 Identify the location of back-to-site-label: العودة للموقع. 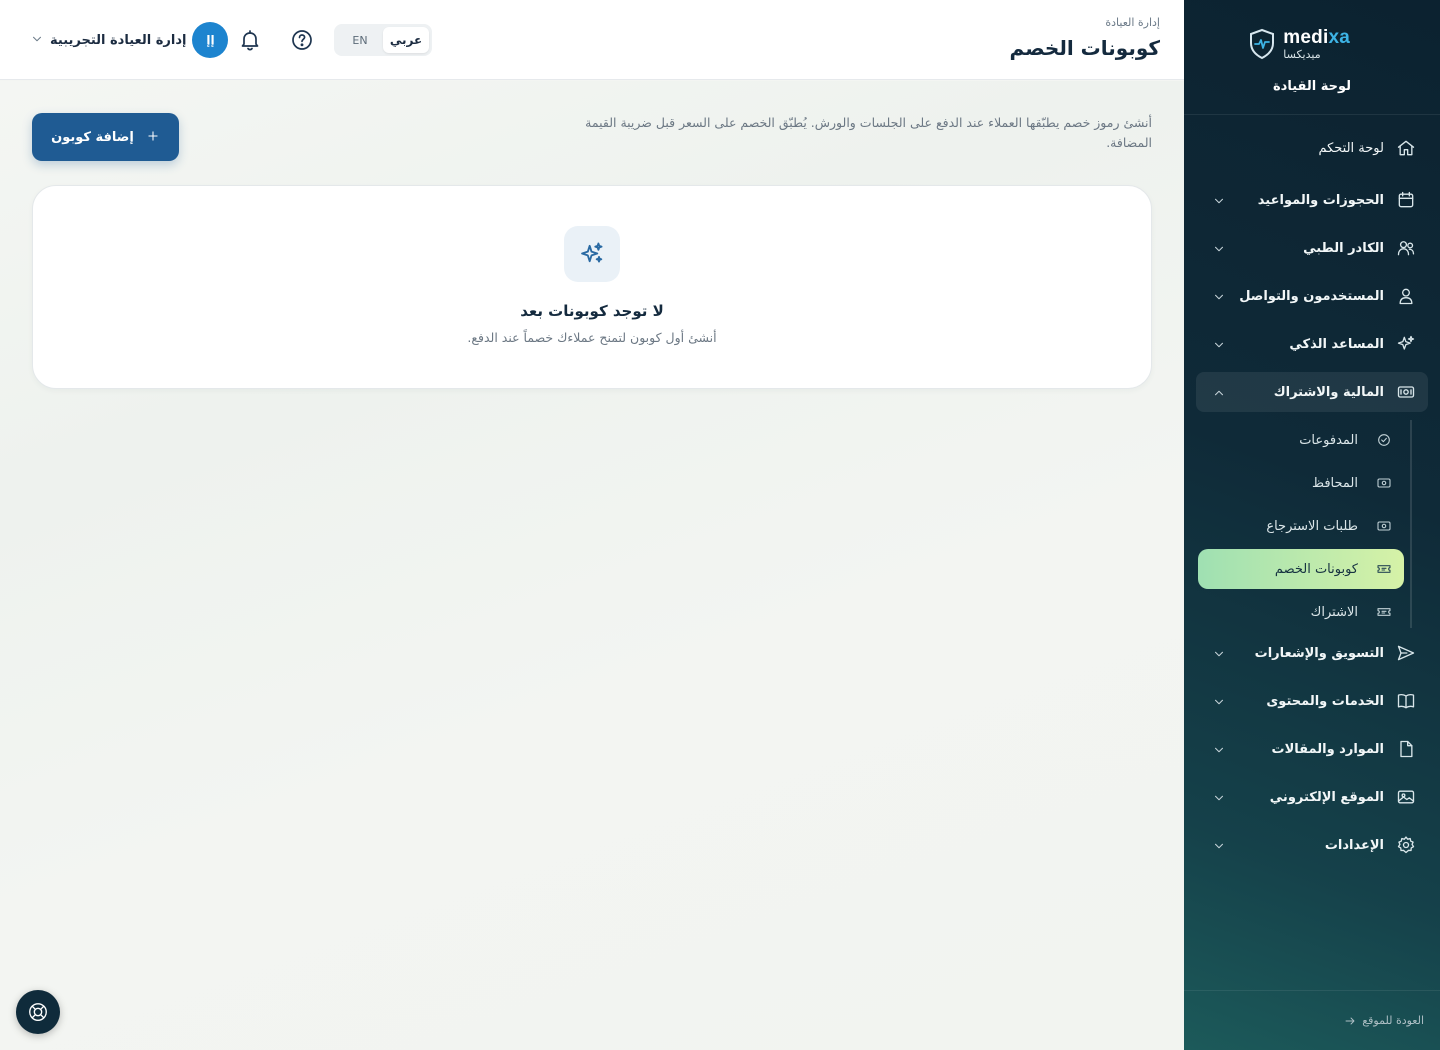
(1393, 1020).